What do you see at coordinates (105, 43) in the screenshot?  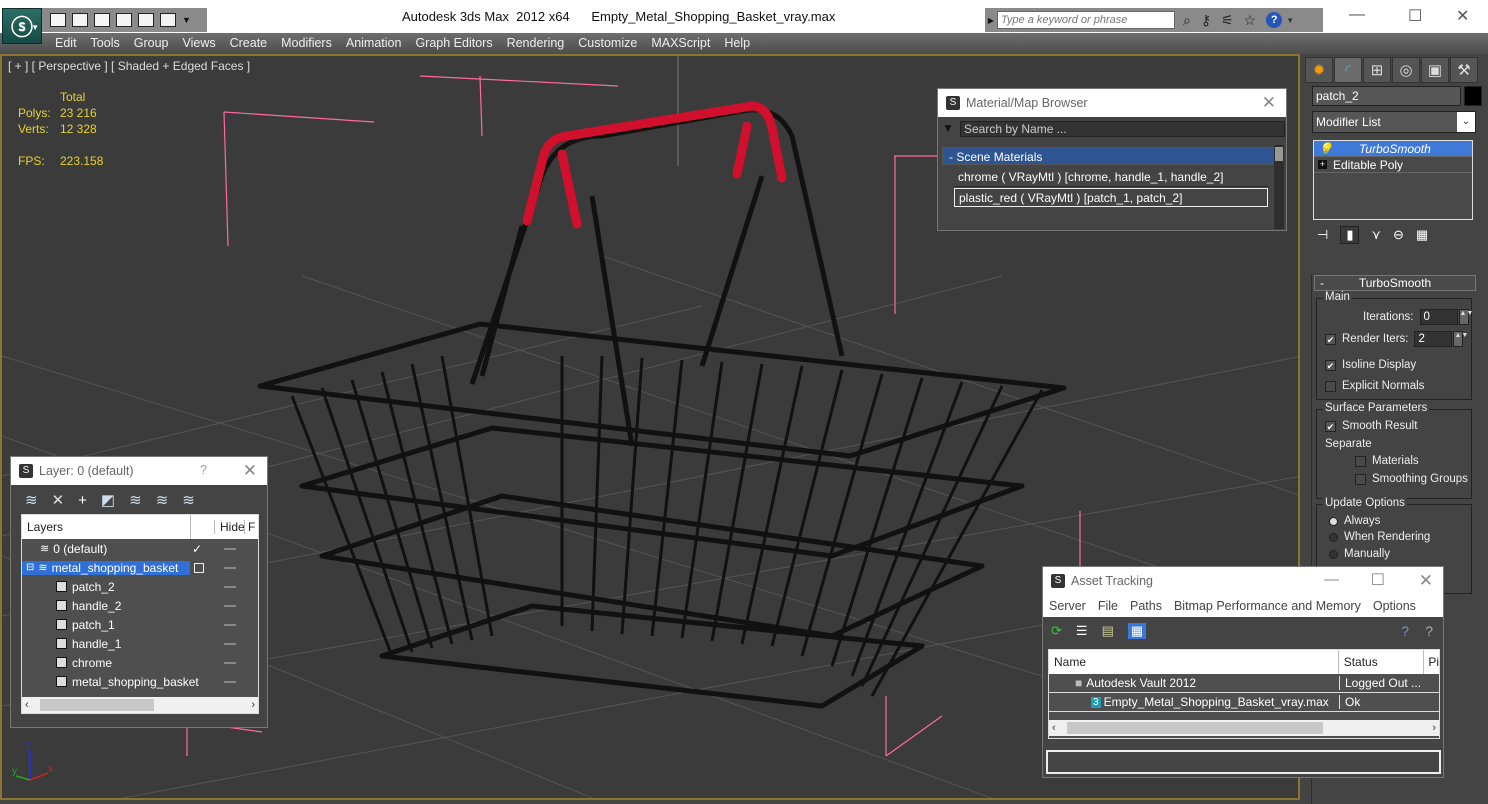 I see `menu-tools: Tools` at bounding box center [105, 43].